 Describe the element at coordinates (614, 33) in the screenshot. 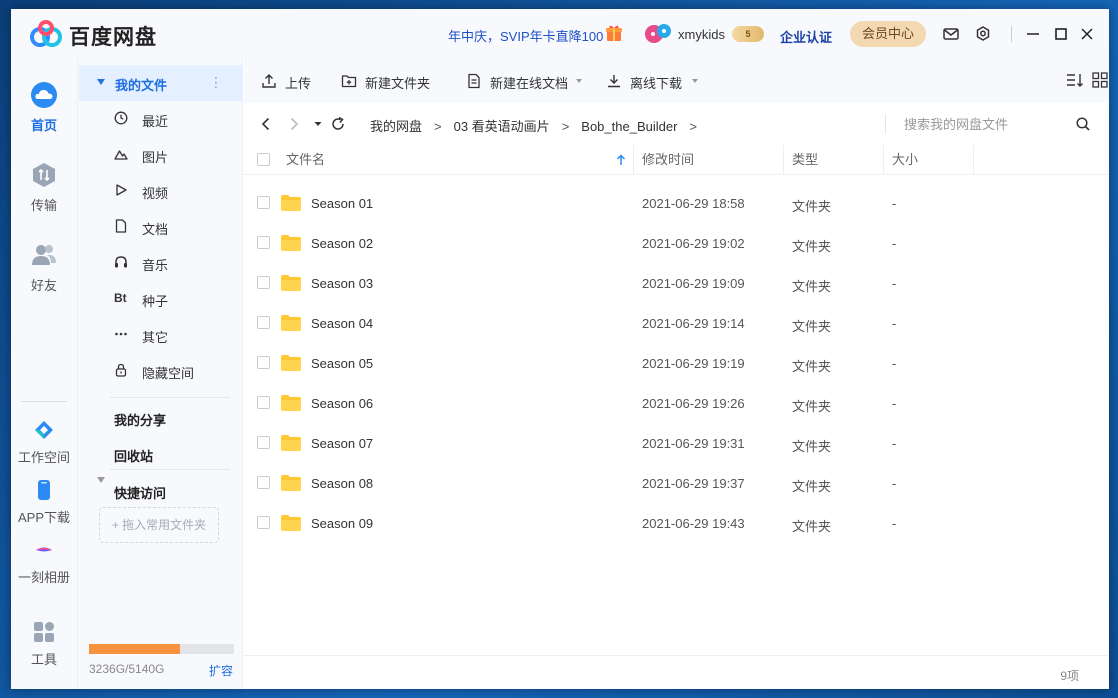

I see `gift-icon` at that location.